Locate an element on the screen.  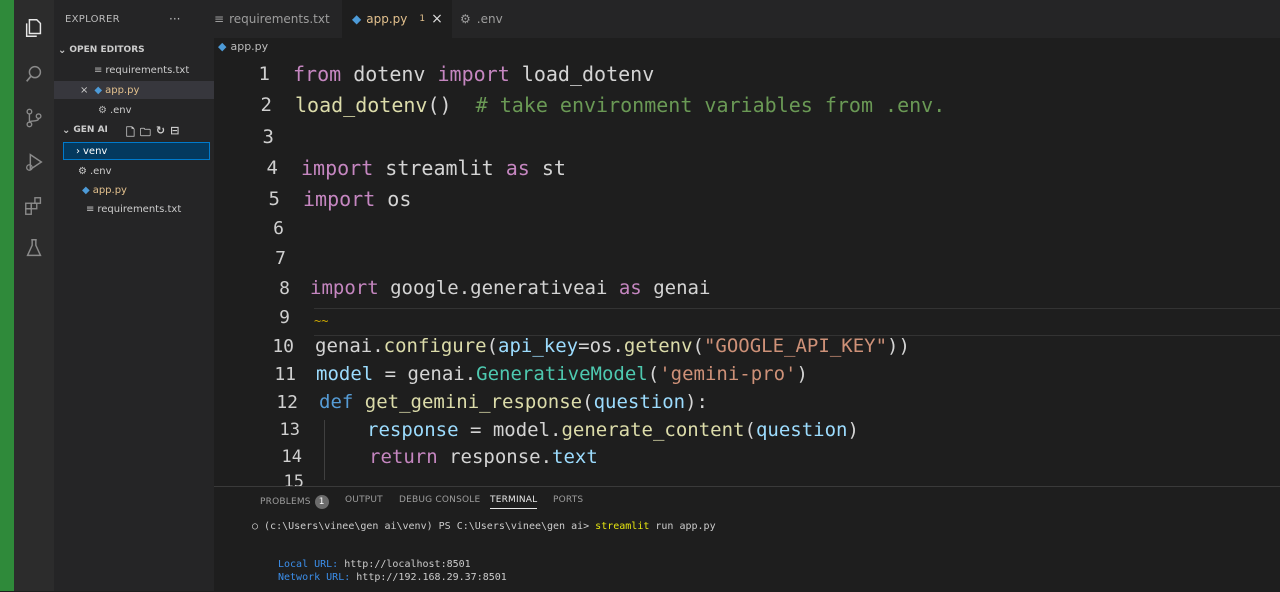
class-name: GenerativeModel is located at coordinates (562, 374).